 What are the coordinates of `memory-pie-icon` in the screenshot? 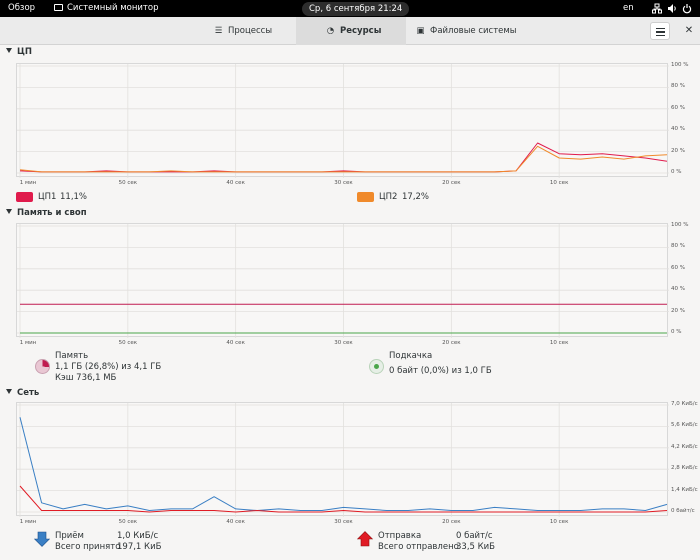 It's located at (42, 366).